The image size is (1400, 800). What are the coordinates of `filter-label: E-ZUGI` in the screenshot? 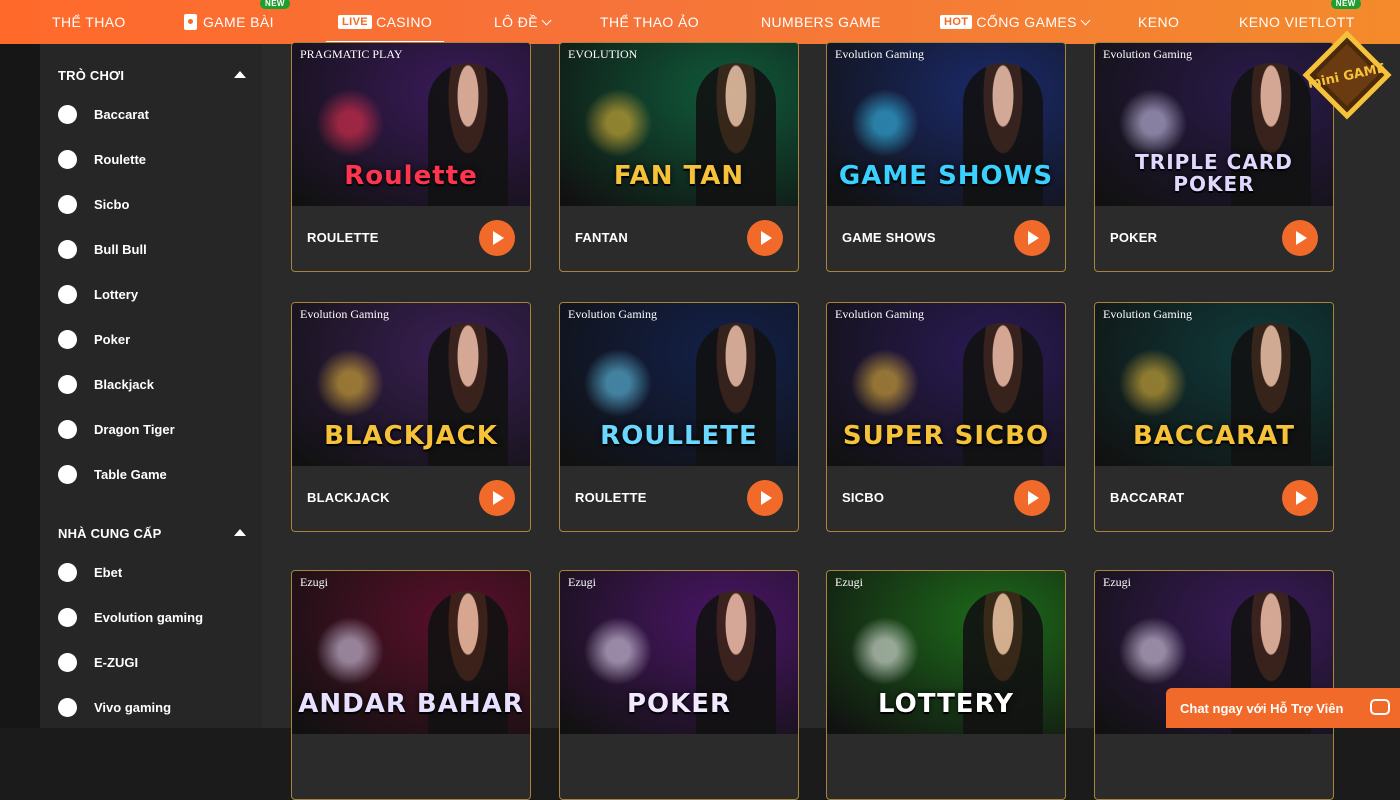 It's located at (116, 662).